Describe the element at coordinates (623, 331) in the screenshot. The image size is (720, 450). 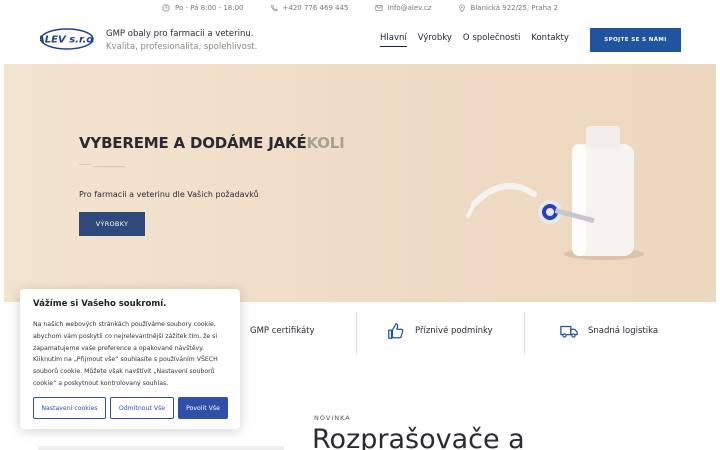
I see `feature-logistics-label: Snadná logistika` at that location.